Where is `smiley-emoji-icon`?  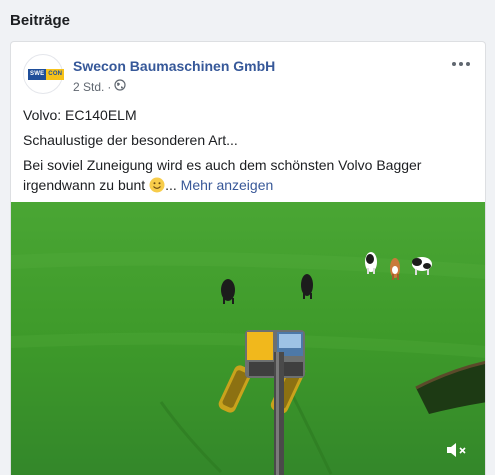
smiley-emoji-icon is located at coordinates (157, 185).